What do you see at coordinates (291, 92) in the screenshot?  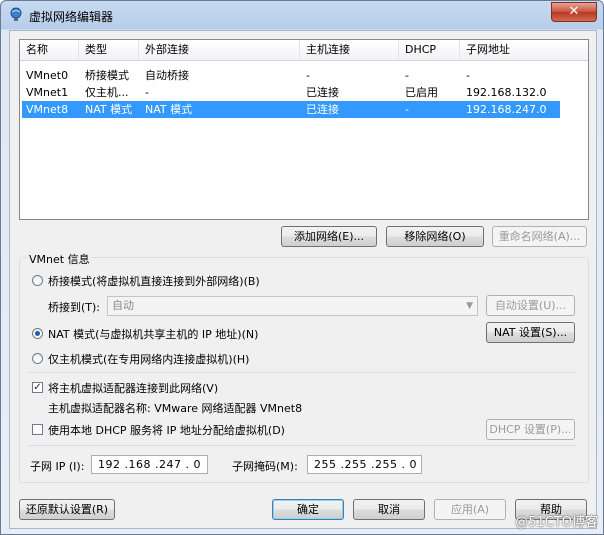 I see `table-row: VMnet1 仅主机... - 已连接 已启用 192.168.132.0` at bounding box center [291, 92].